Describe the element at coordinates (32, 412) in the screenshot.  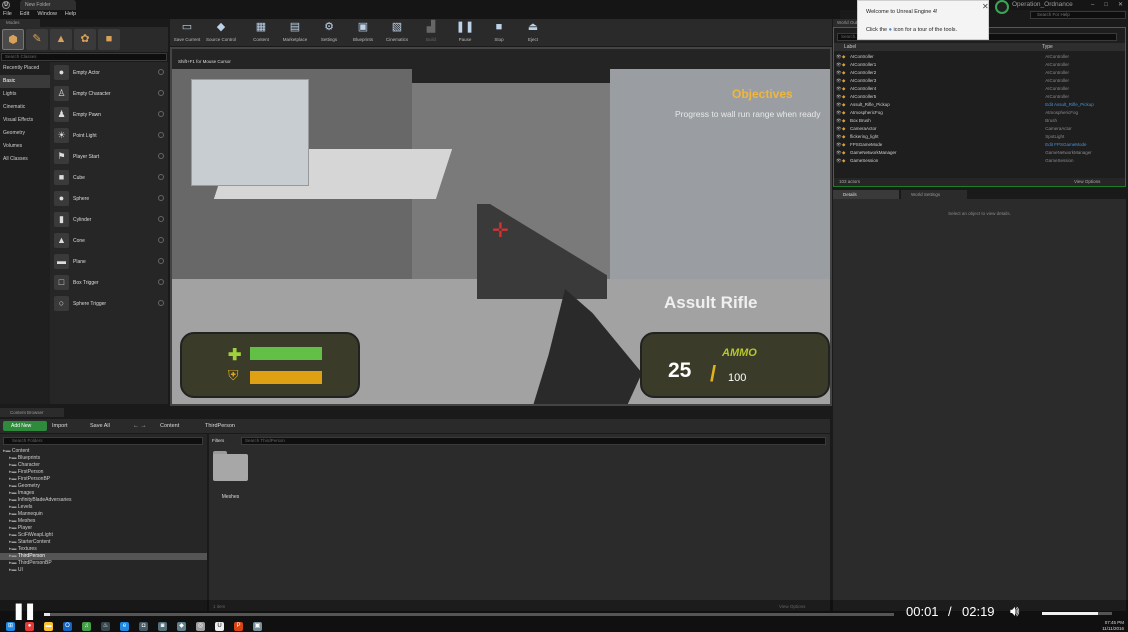
I see `content-browser-tab: Content Browser` at that location.